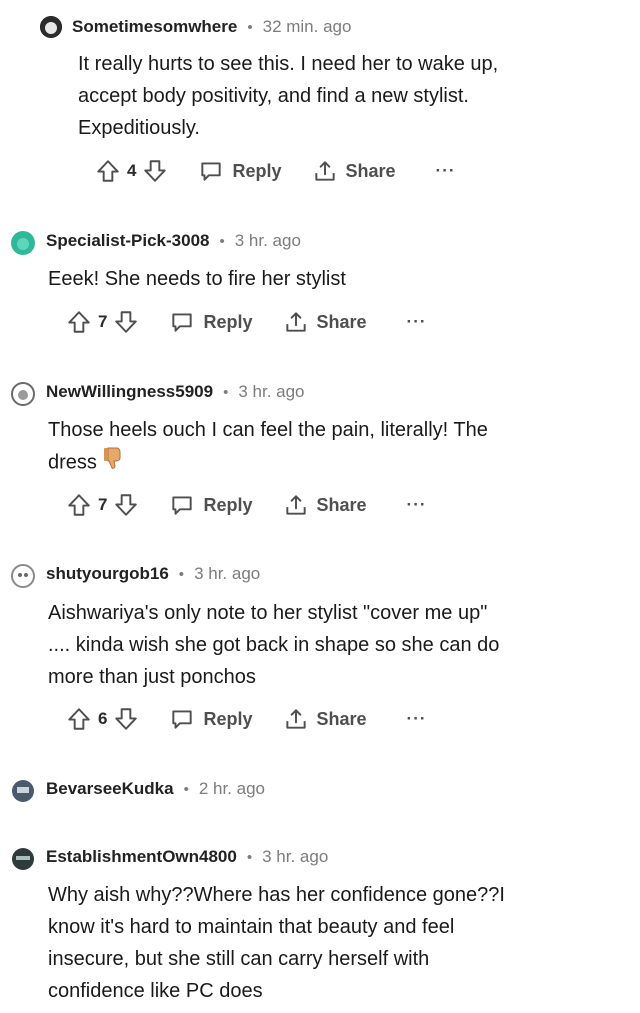 This screenshot has height=1013, width=640. I want to click on thumbs-down-emoji-icon, so click(113, 463).